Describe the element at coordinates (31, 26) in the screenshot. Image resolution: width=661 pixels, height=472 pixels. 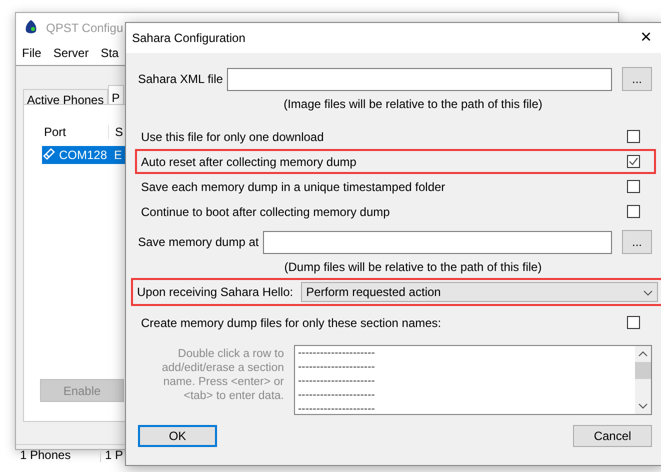
I see `app-icon` at that location.